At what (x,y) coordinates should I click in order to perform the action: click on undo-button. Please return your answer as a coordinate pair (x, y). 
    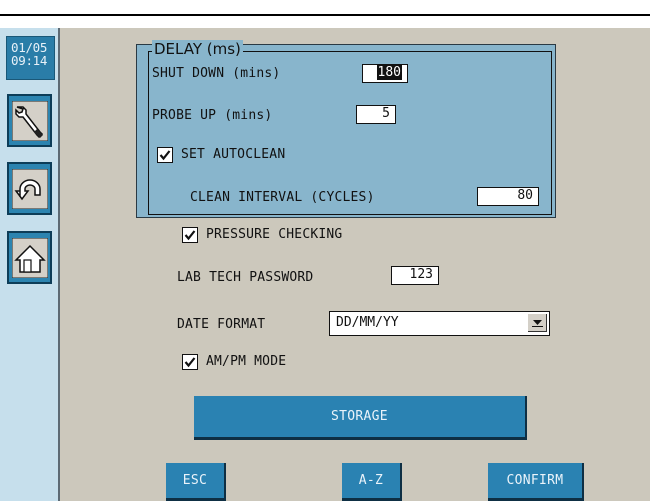
    Looking at the image, I should click on (29, 188).